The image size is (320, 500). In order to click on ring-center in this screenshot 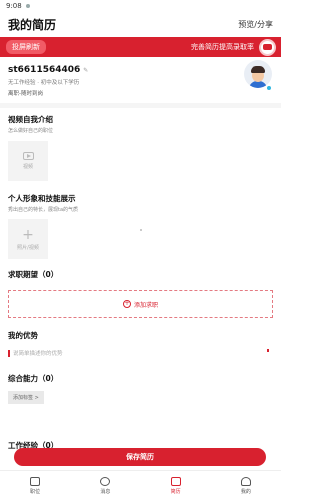, I will do `click(267, 47)`.